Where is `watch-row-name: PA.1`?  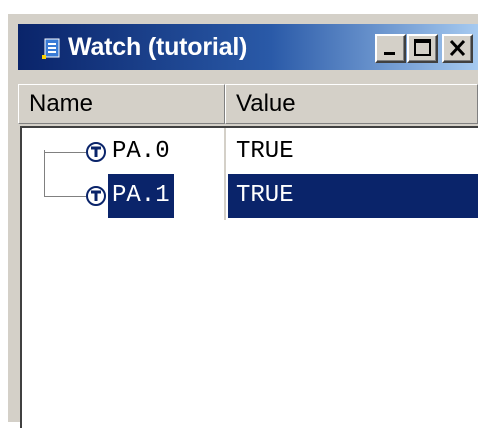 watch-row-name: PA.1 is located at coordinates (141, 196).